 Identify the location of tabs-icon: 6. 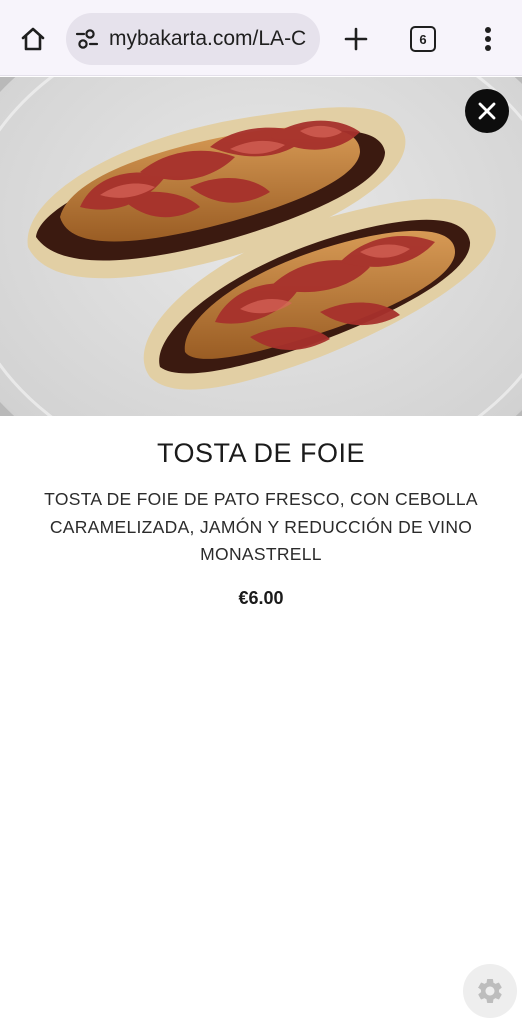
(423, 39).